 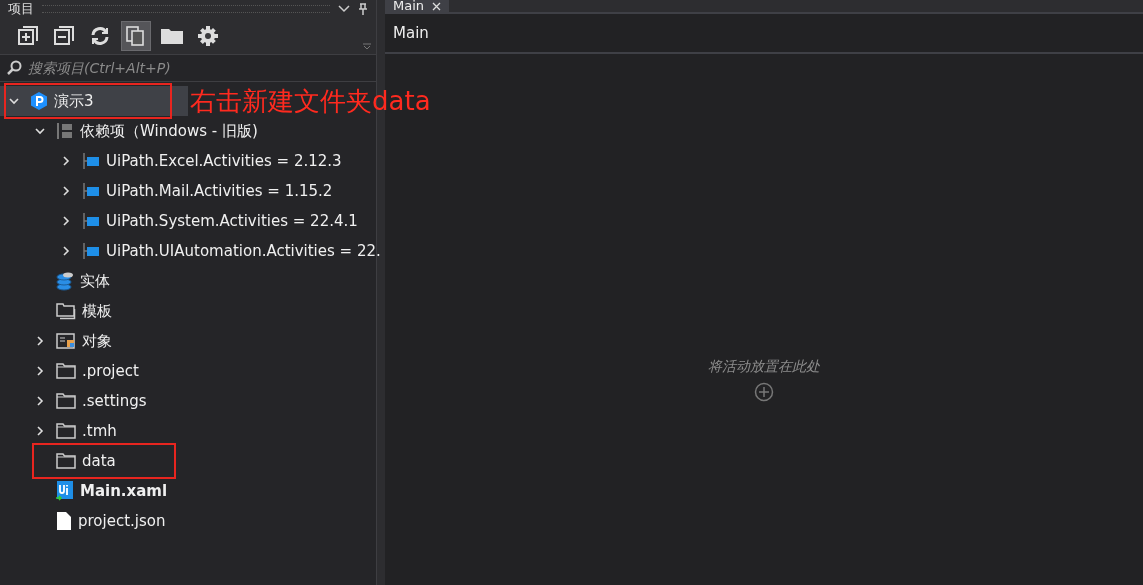 What do you see at coordinates (99, 431) in the screenshot?
I see `item-label: .tmh` at bounding box center [99, 431].